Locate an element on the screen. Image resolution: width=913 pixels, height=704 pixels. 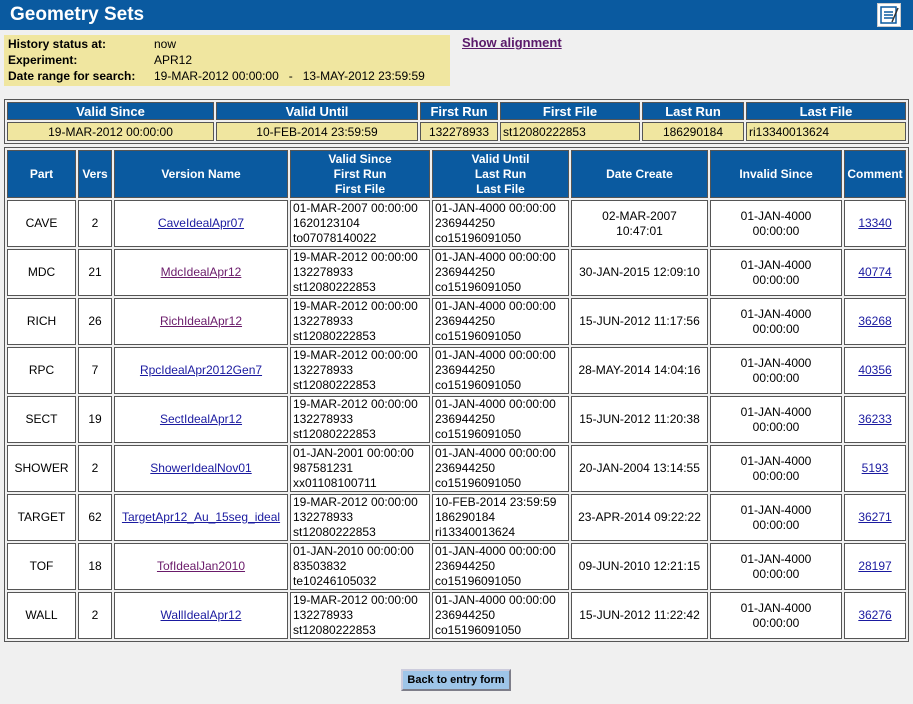
valid-until-line: co15196091050 is located at coordinates (478, 287).